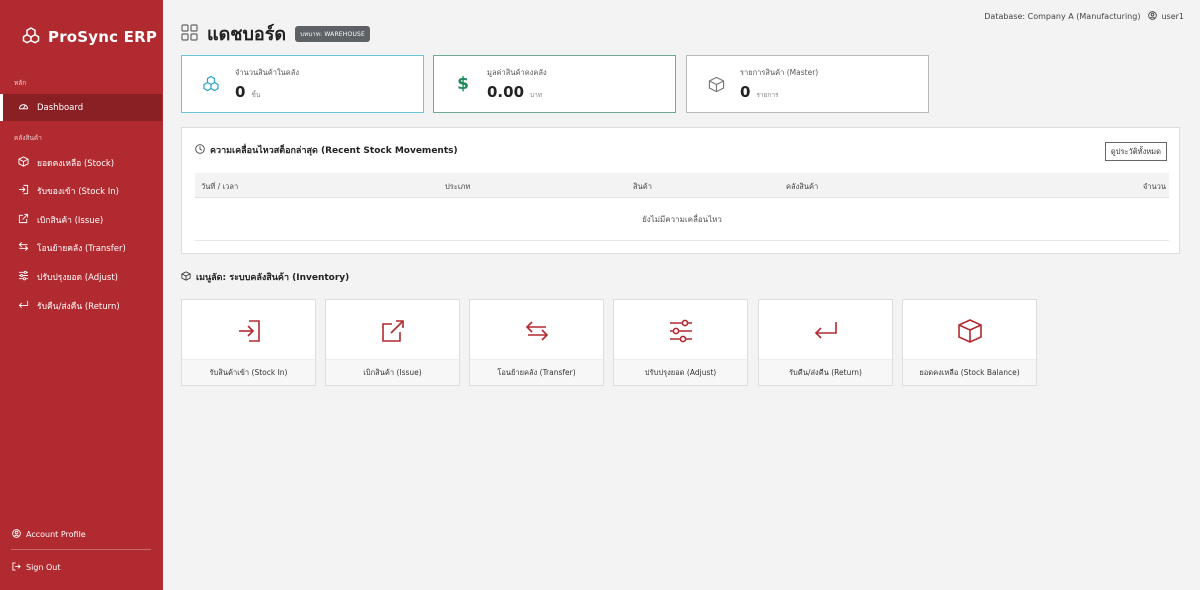 This screenshot has height=590, width=1200. I want to click on stat-unit: บาท, so click(536, 95).